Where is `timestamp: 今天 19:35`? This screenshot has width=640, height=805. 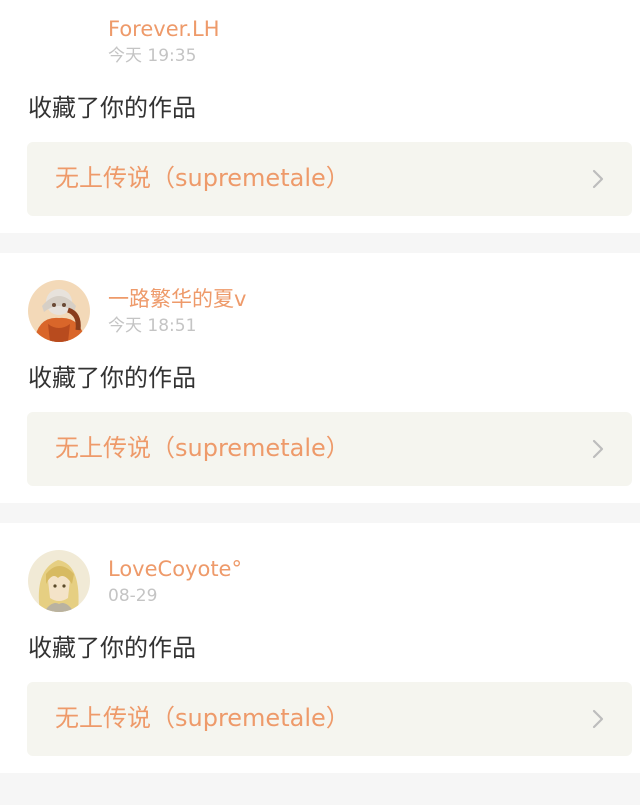 timestamp: 今天 19:35 is located at coordinates (152, 56).